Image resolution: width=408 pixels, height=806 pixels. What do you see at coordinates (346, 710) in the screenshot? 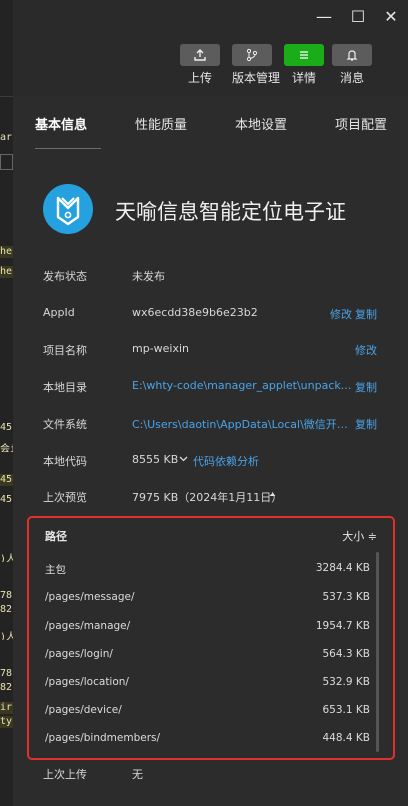
I see `package-size: 653.1 KB` at bounding box center [346, 710].